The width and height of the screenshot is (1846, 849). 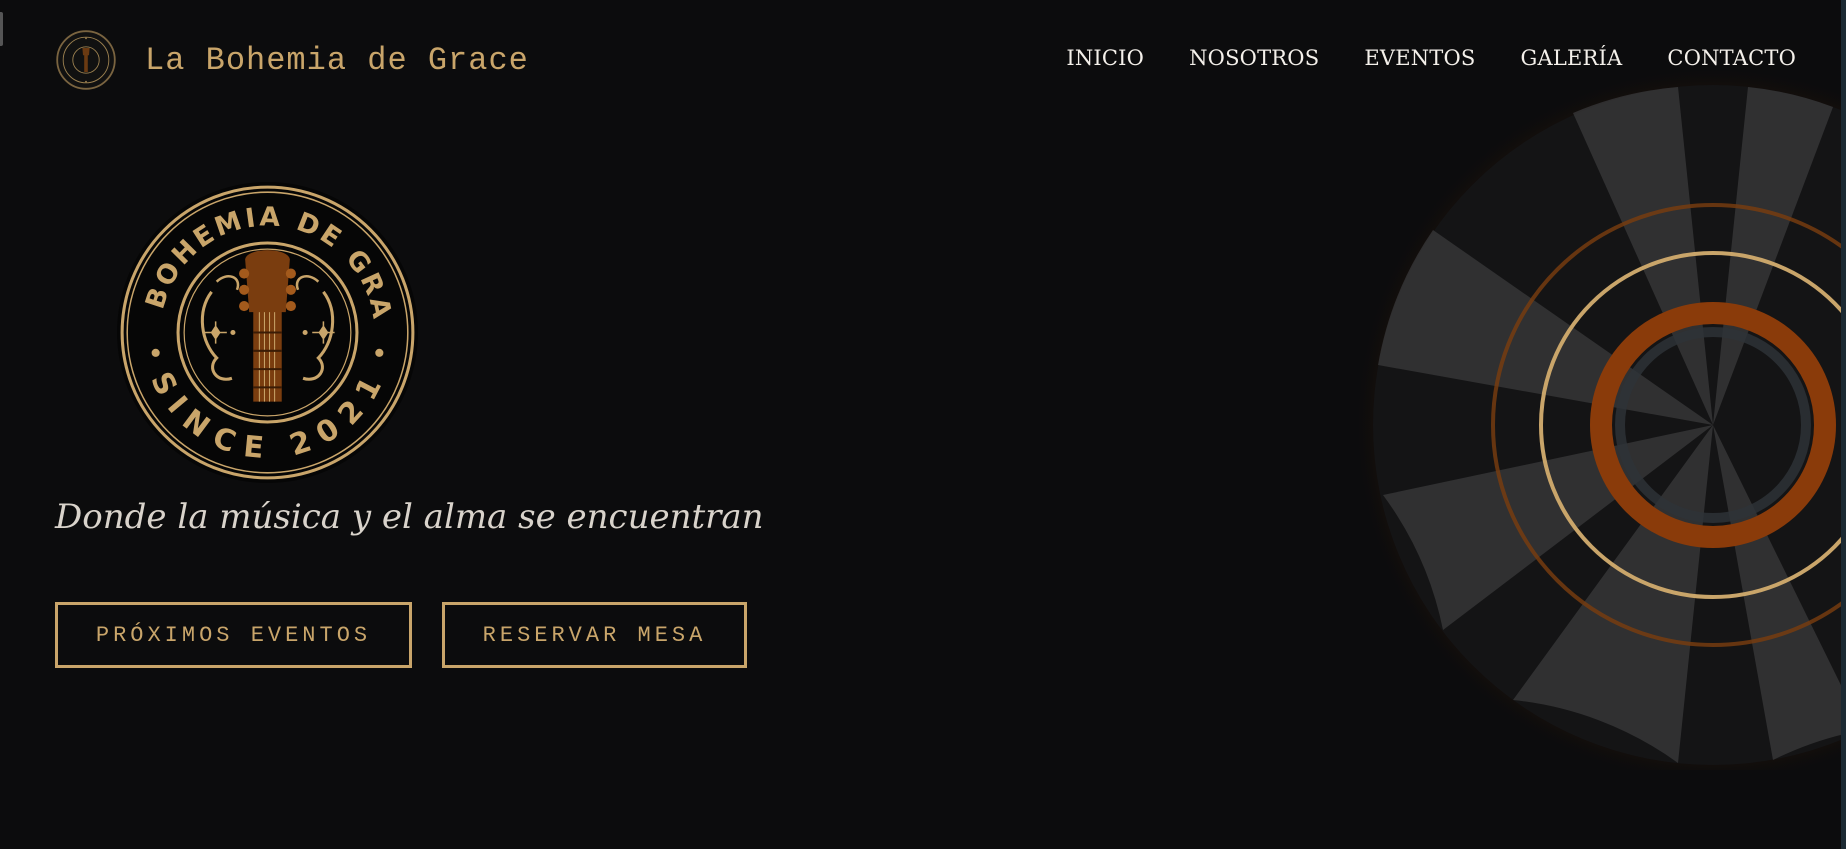 What do you see at coordinates (1731, 58) in the screenshot?
I see `nav-item-contacto: CONTACTO` at bounding box center [1731, 58].